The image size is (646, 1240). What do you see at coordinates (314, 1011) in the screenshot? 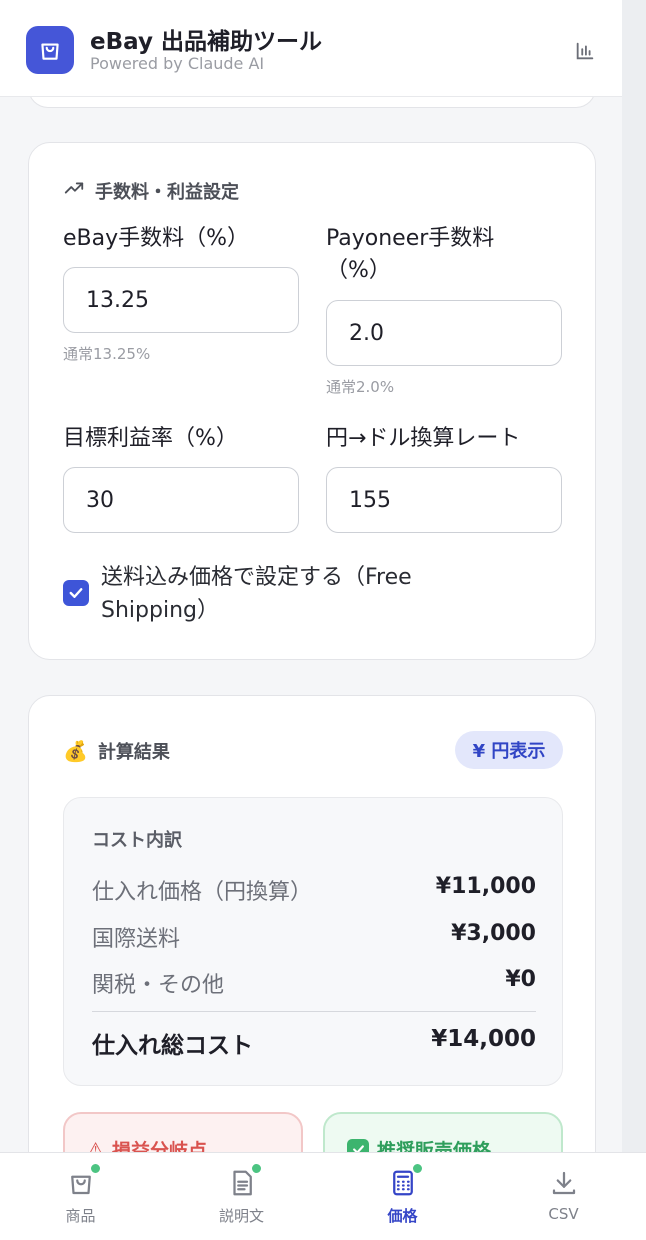
I see `divider` at bounding box center [314, 1011].